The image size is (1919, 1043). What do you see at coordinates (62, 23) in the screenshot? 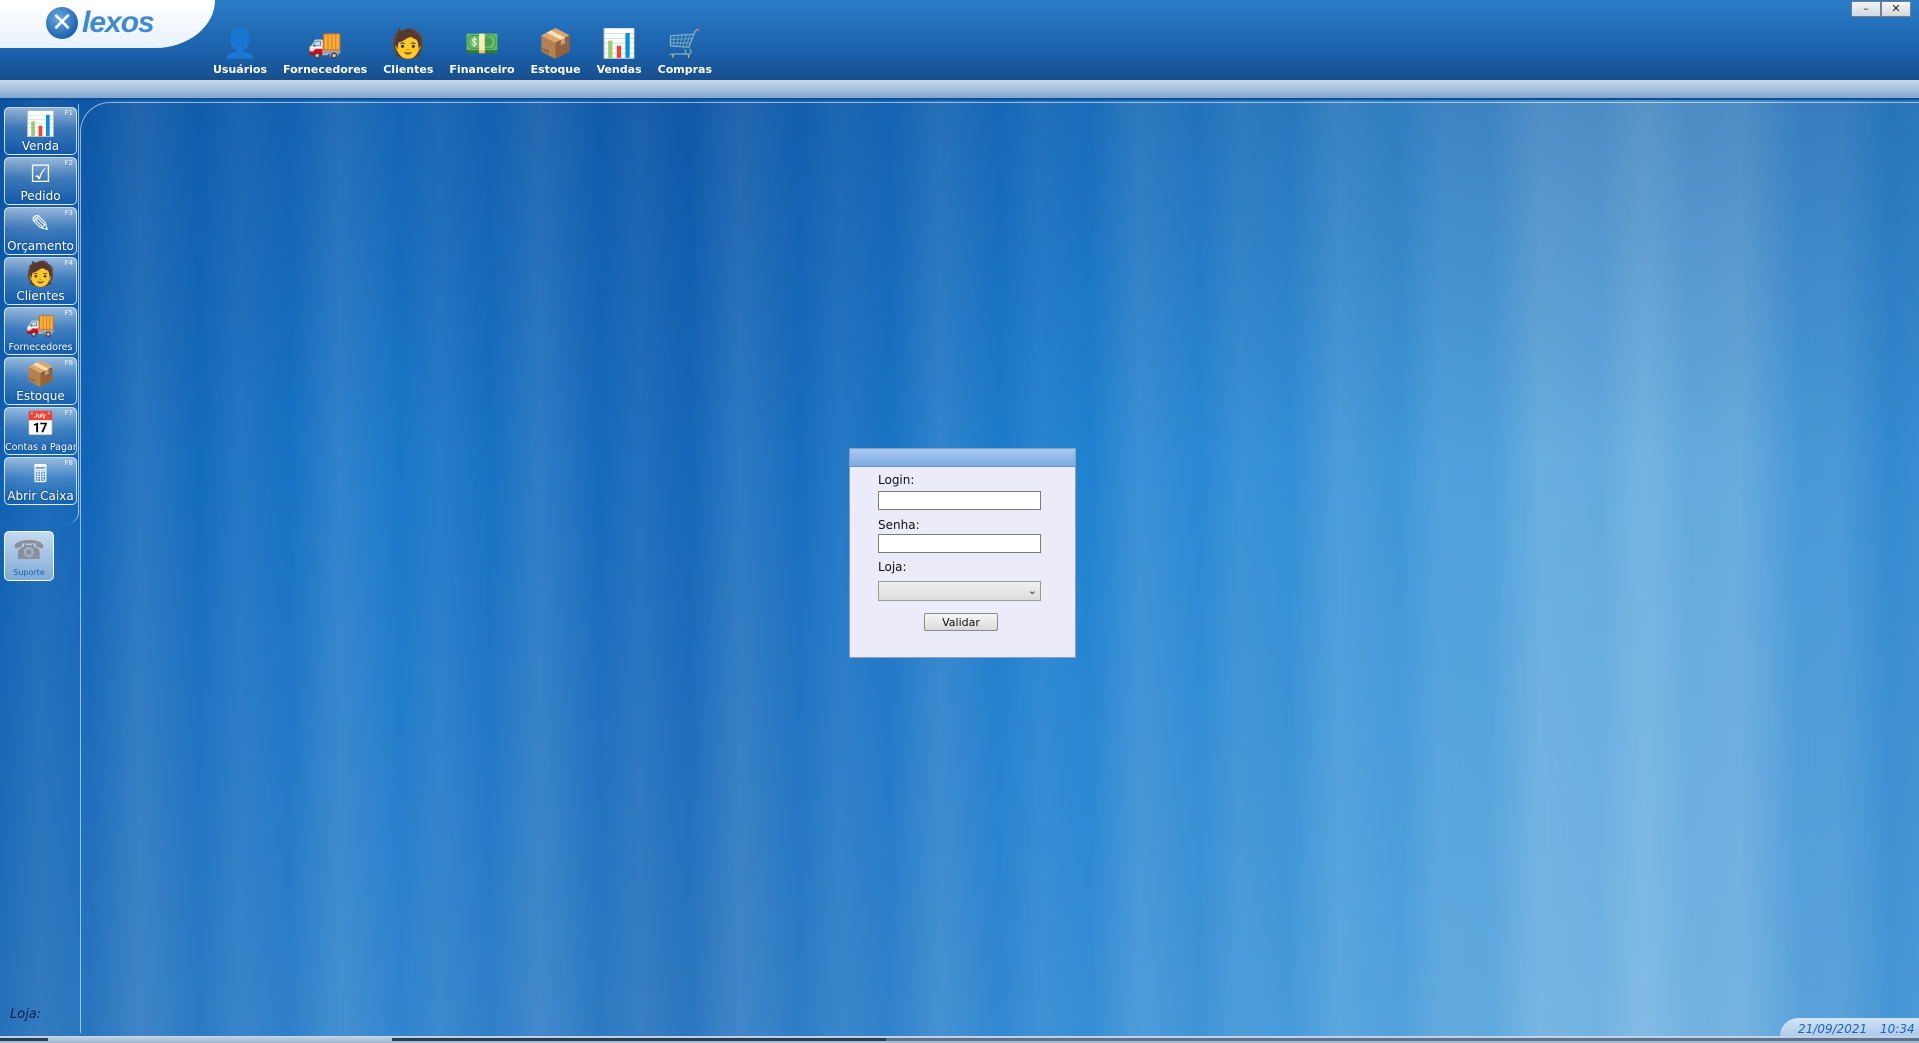
I see `lexos-logo-icon: ✕` at bounding box center [62, 23].